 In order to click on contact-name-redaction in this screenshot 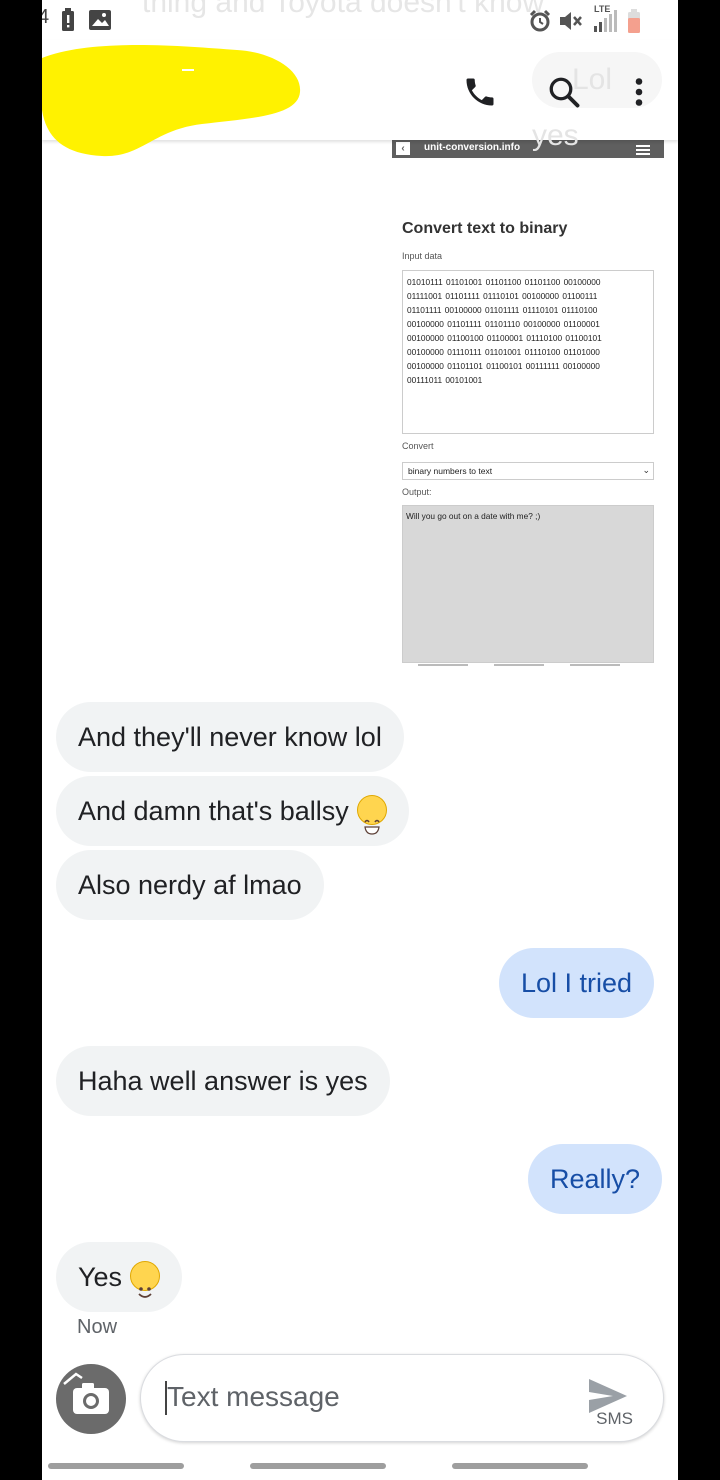, I will do `click(171, 101)`.